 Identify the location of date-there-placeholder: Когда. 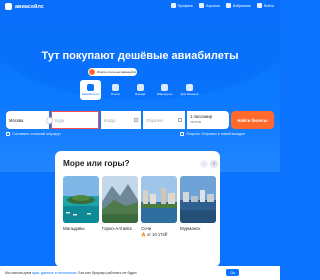
(109, 120).